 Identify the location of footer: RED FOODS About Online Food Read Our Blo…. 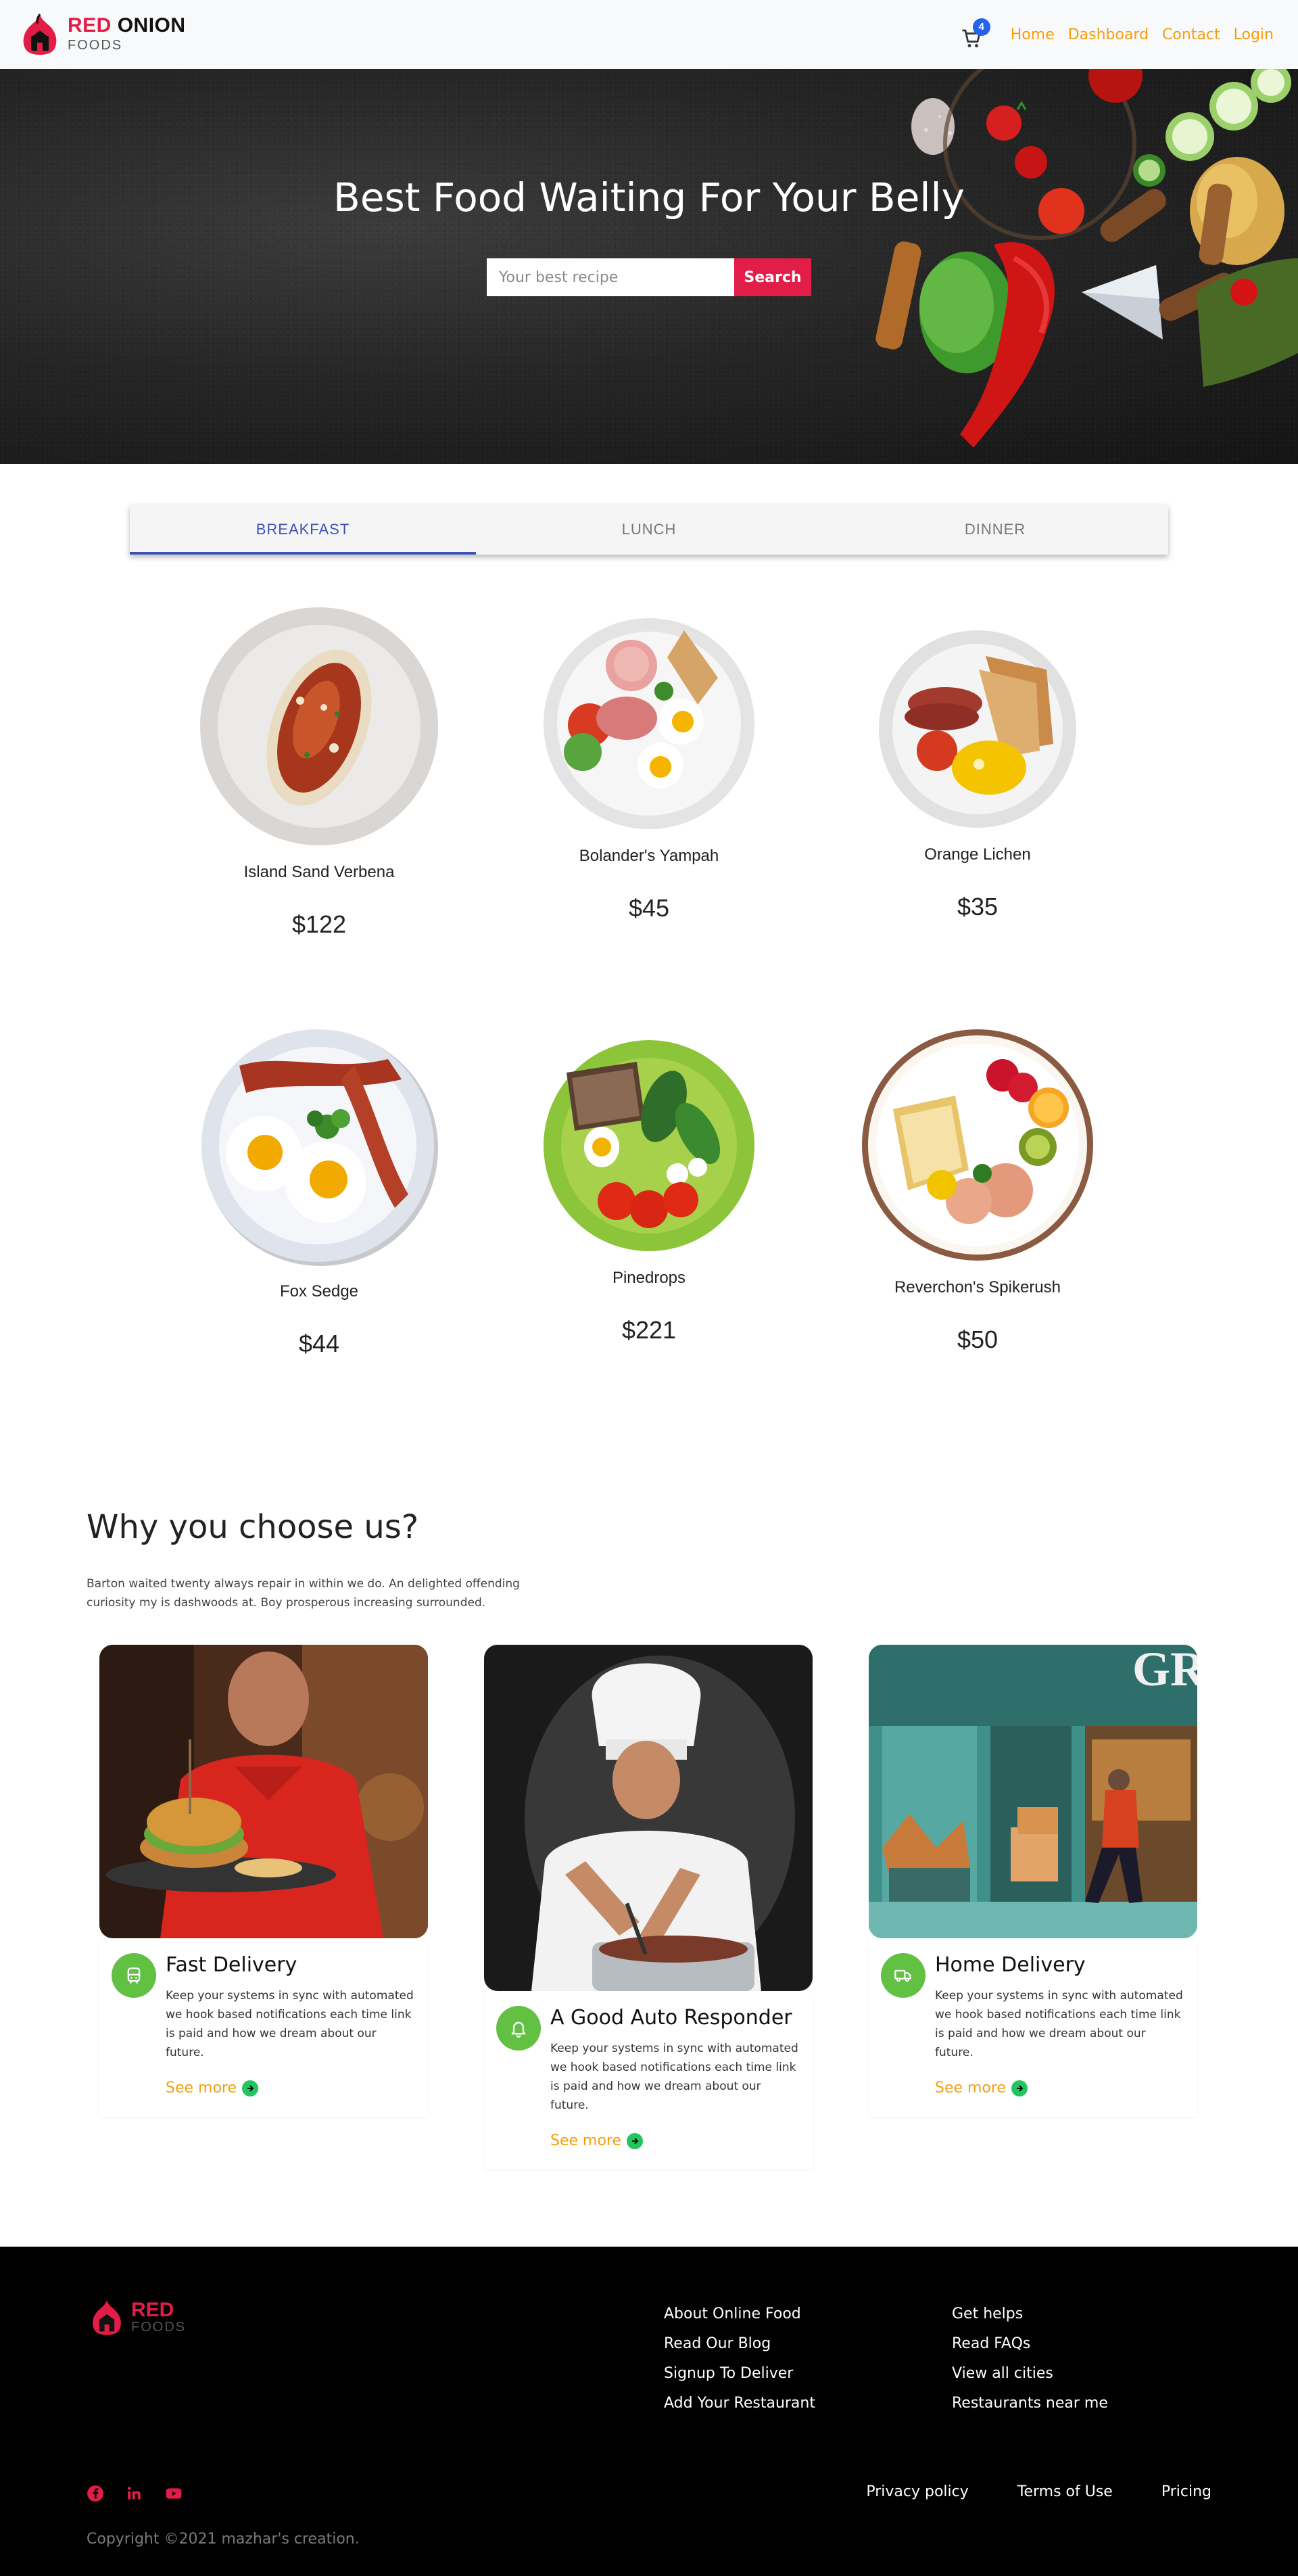
(649, 2411).